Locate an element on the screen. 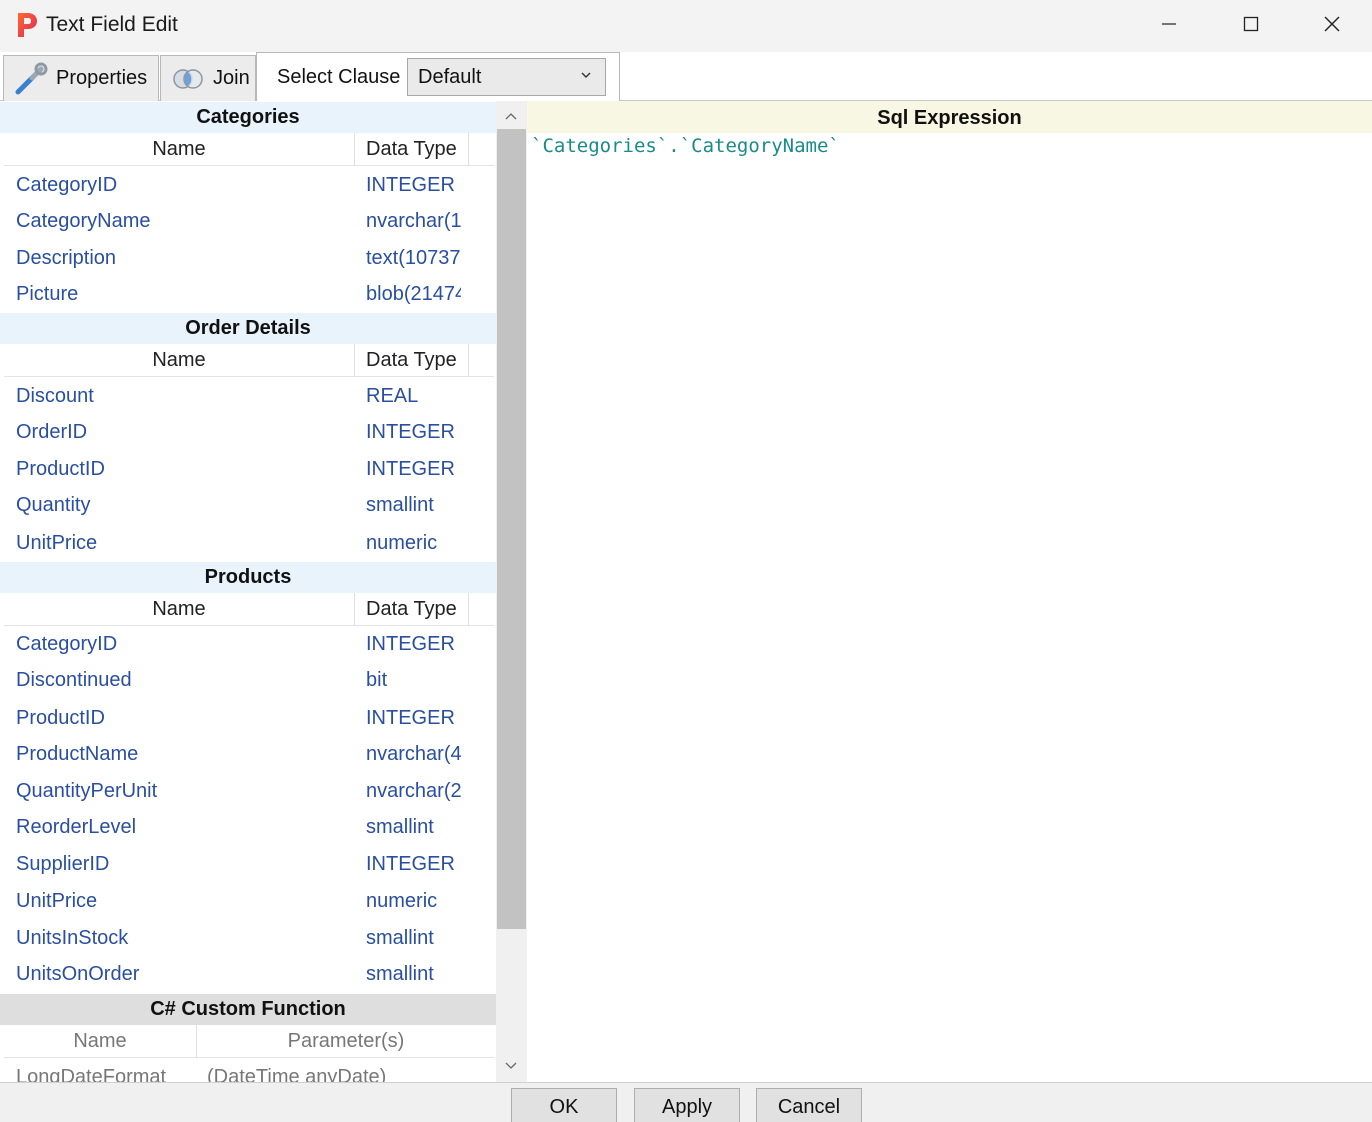 The image size is (1372, 1122). field-name: ProductName is located at coordinates (77, 754).